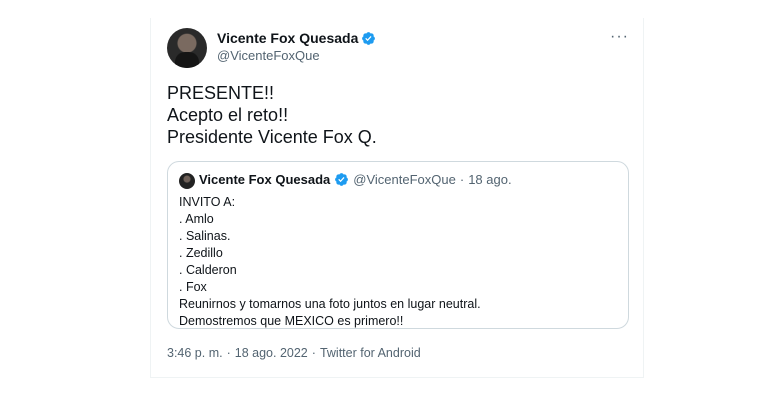 Image resolution: width=768 pixels, height=400 pixels. Describe the element at coordinates (404, 179) in the screenshot. I see `quoted-author-handle: @VicenteFoxQue` at that location.